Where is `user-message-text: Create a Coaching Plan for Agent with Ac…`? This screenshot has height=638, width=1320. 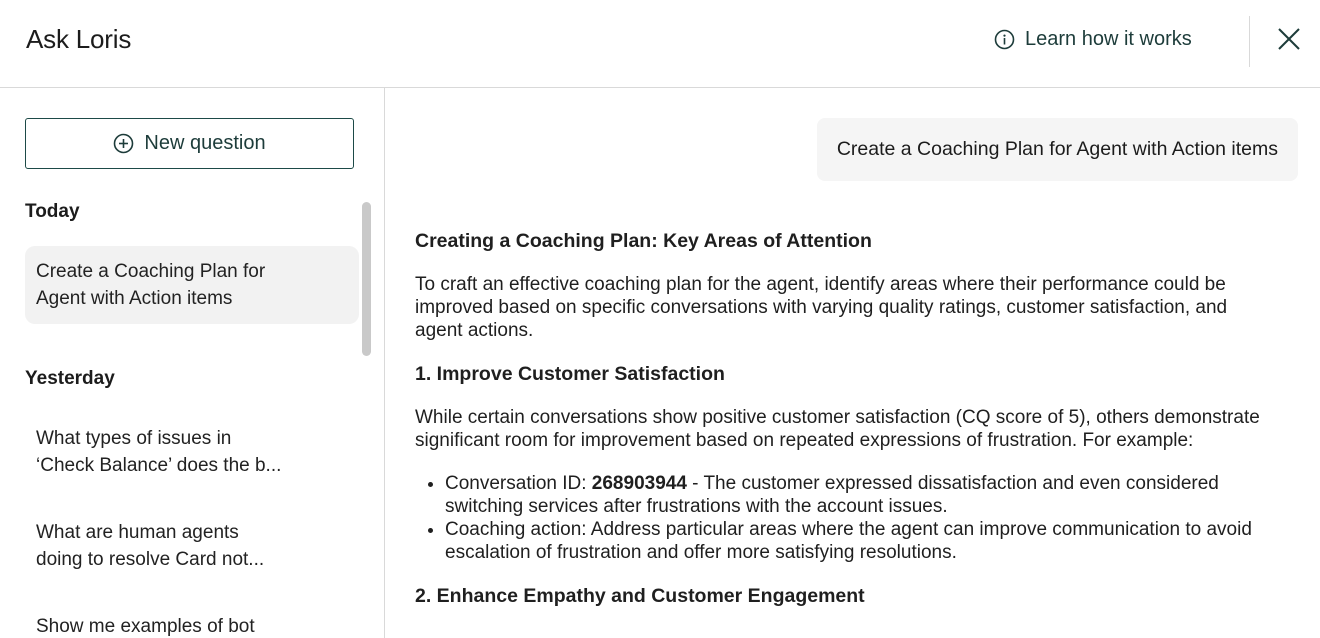
user-message-text: Create a Coaching Plan for Agent with Ac… is located at coordinates (1057, 149).